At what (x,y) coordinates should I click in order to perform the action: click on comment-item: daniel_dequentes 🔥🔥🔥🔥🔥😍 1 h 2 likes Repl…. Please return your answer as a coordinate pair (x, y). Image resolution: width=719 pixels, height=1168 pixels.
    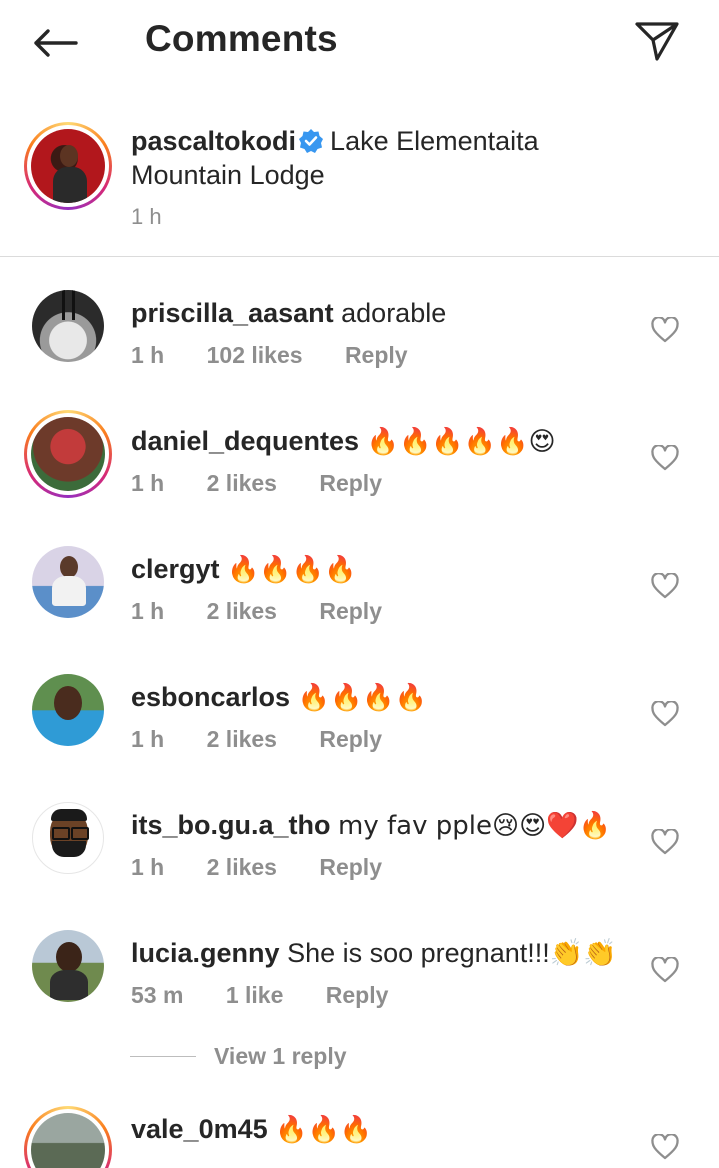
    Looking at the image, I should click on (359, 474).